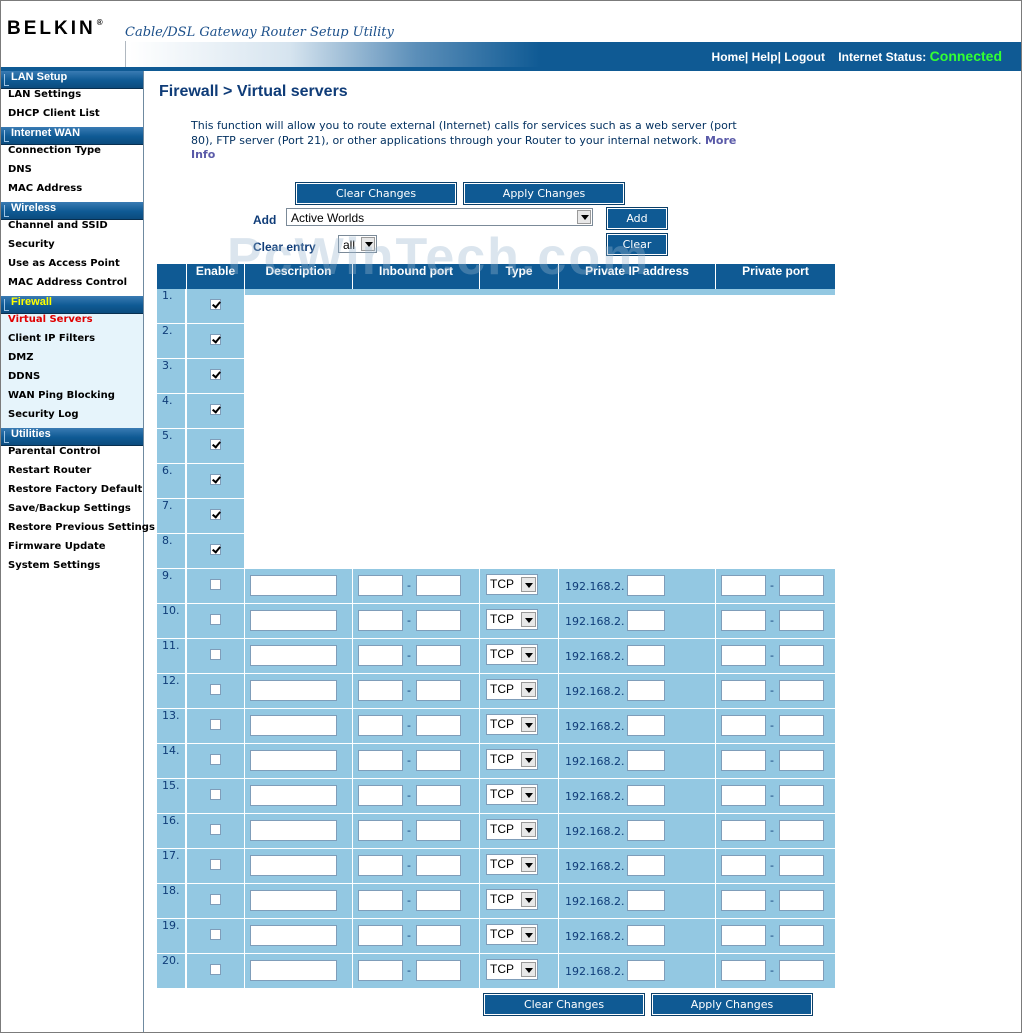 The width and height of the screenshot is (1022, 1033). What do you see at coordinates (72, 211) in the screenshot?
I see `sidebar-heading-wireless: Wireless` at bounding box center [72, 211].